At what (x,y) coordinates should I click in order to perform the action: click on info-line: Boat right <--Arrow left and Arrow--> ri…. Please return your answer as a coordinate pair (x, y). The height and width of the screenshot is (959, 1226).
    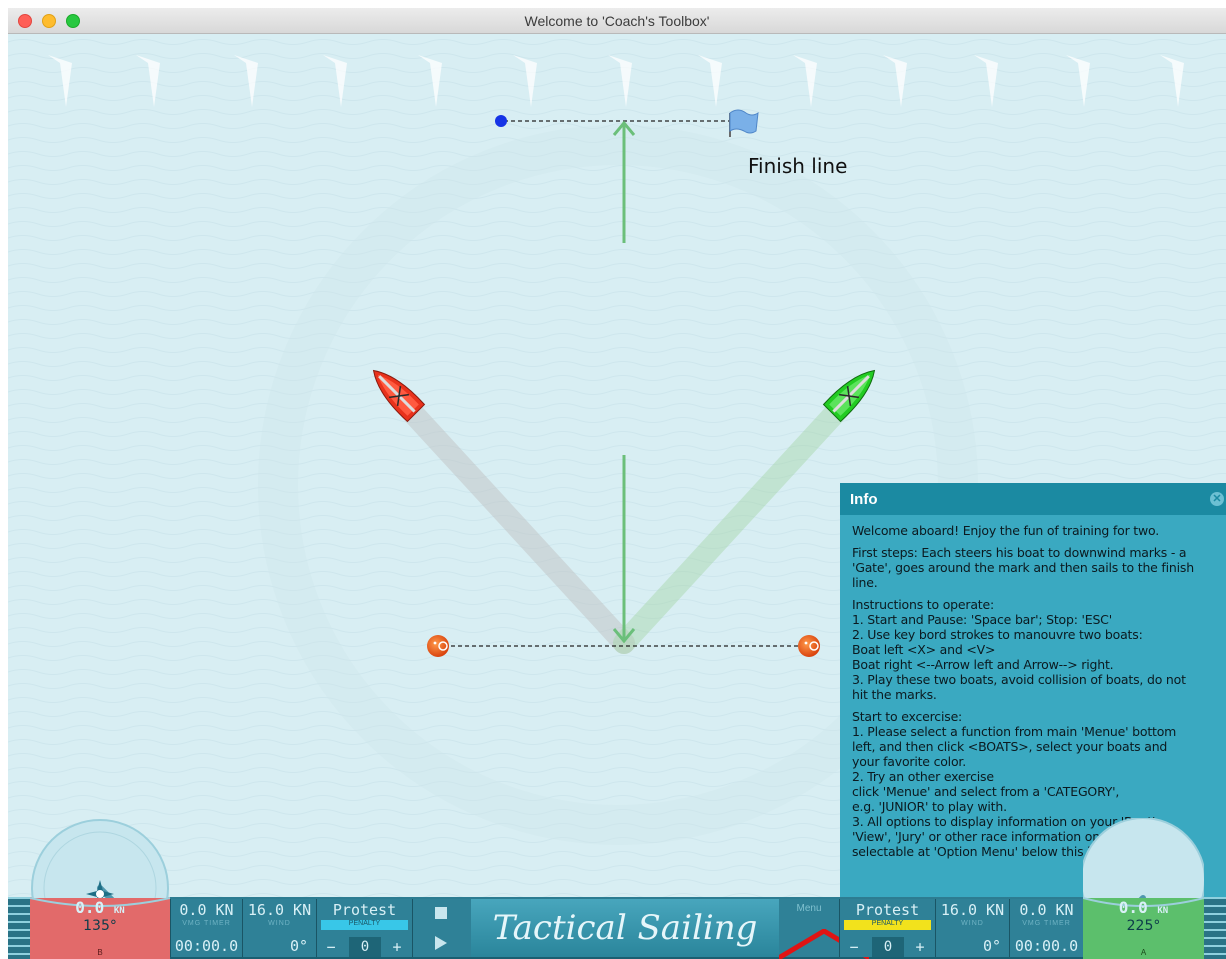
    Looking at the image, I should click on (983, 664).